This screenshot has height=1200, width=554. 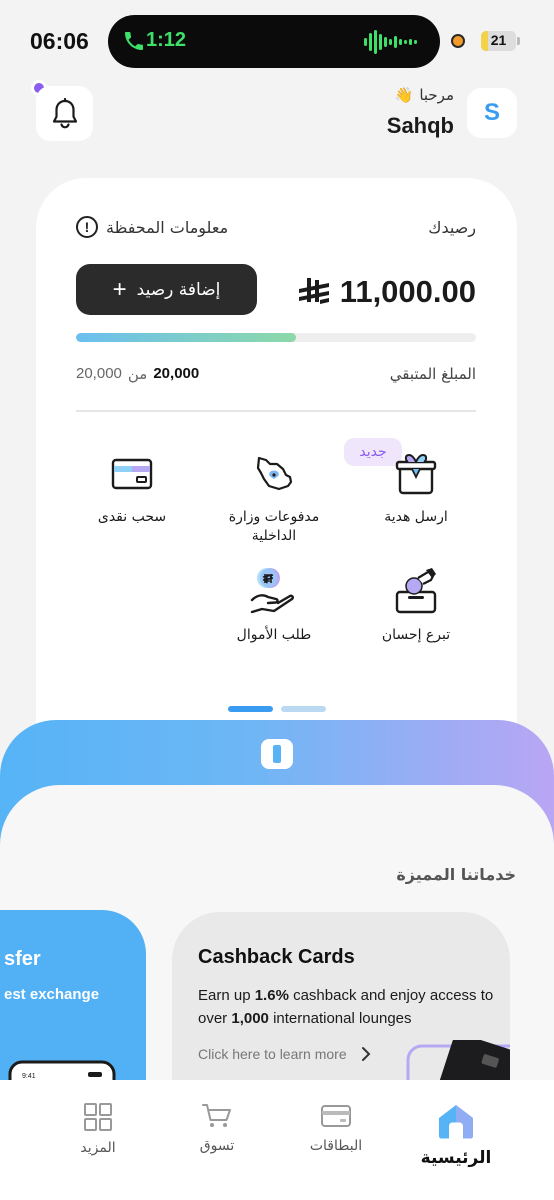 I want to click on limit-of: من, so click(x=137, y=374).